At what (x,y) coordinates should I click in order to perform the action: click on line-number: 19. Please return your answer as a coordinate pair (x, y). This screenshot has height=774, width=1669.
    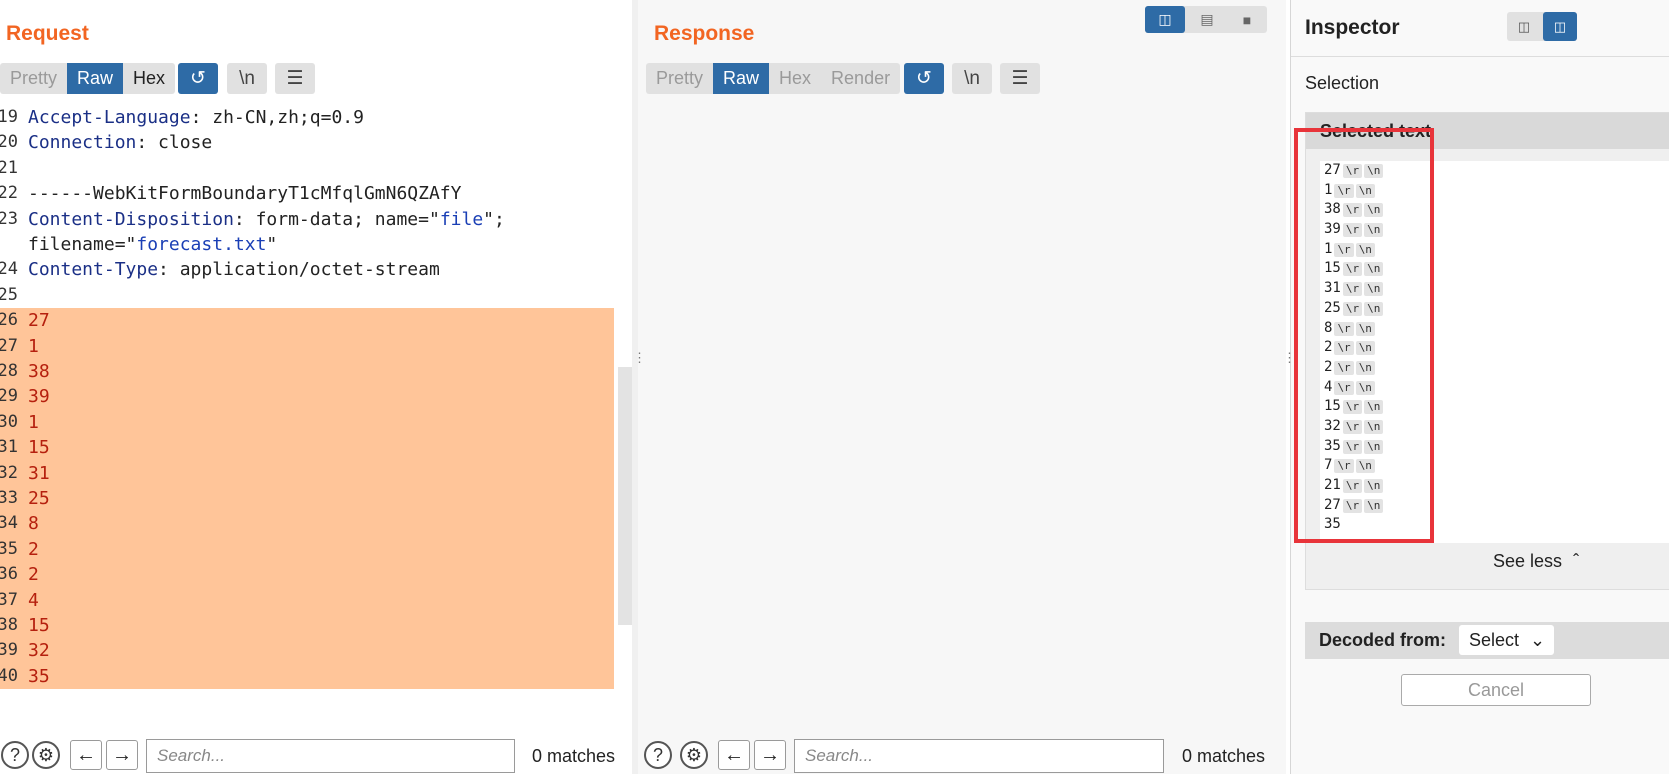
    Looking at the image, I should click on (9, 117).